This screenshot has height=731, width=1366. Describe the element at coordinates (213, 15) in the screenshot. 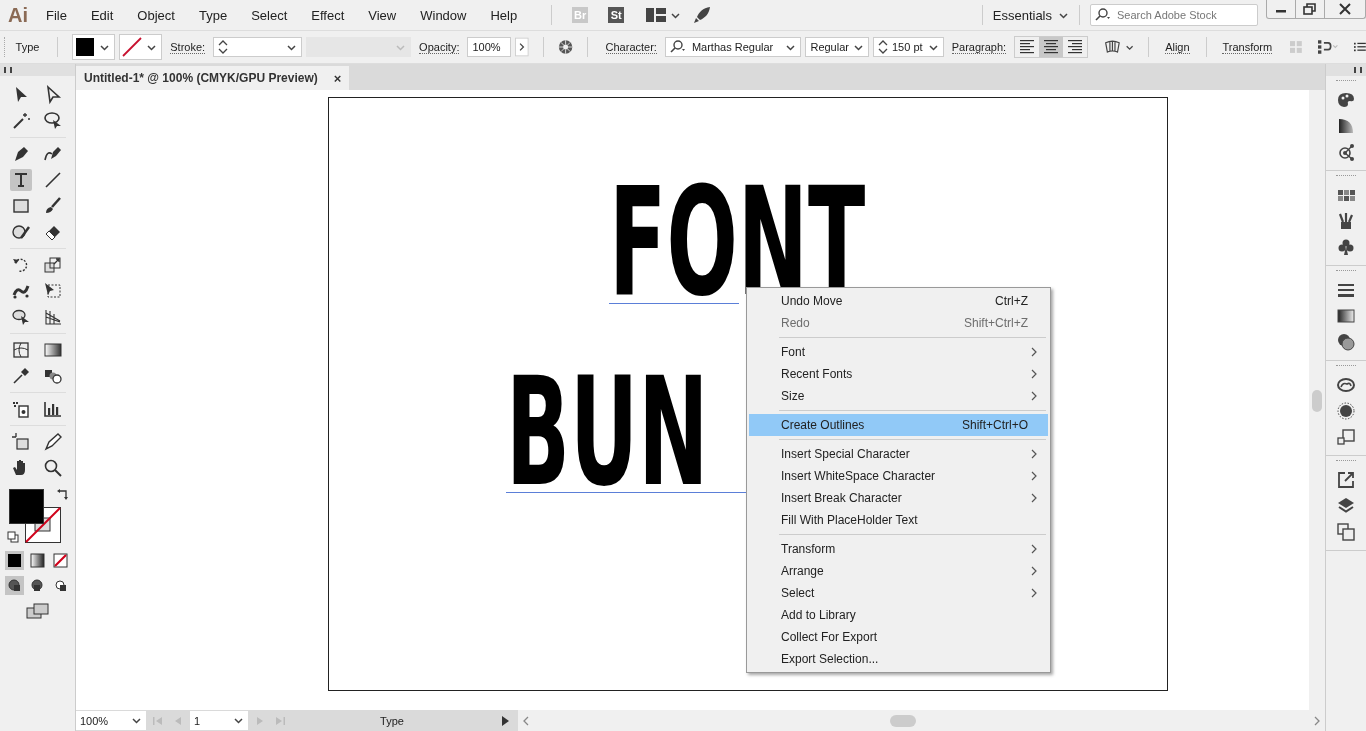

I see `menu-item: Type` at that location.